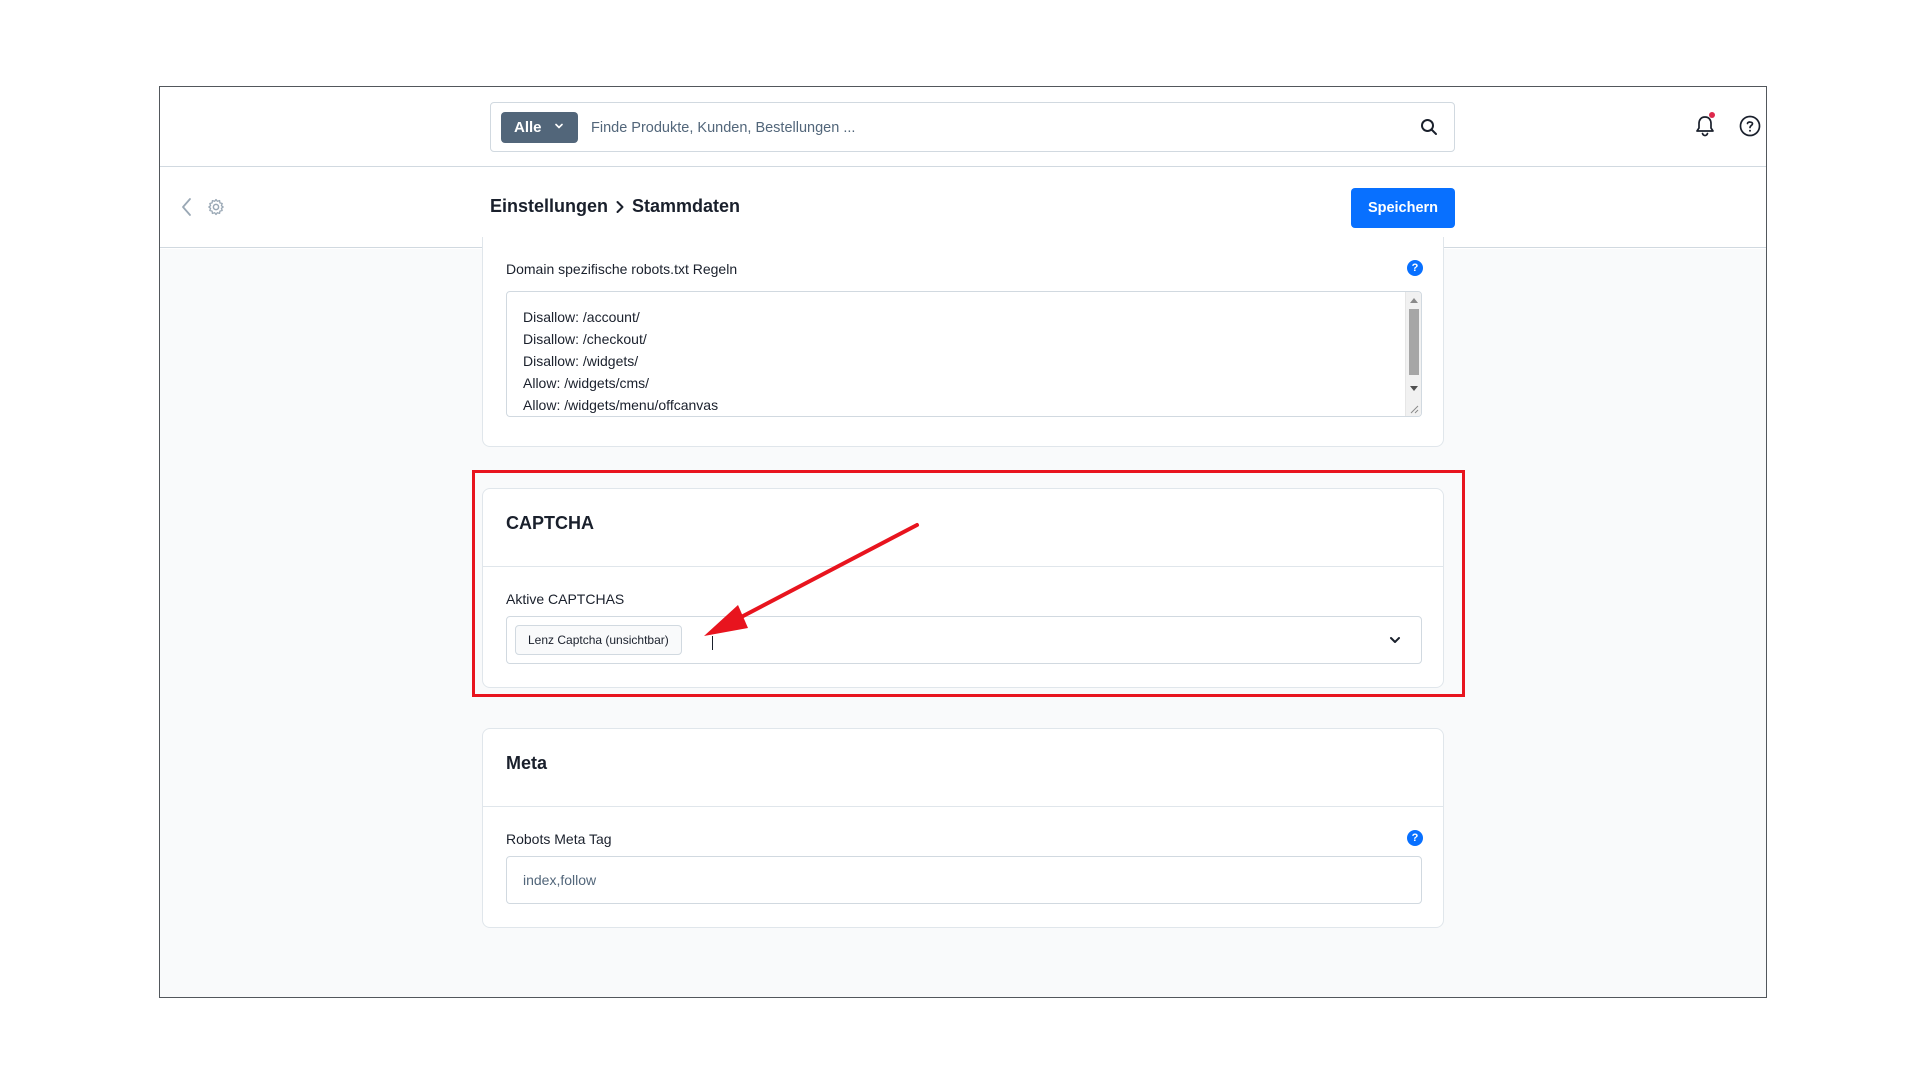 This screenshot has height=1080, width=1920. What do you see at coordinates (1414, 409) in the screenshot?
I see `resize-handle-icon` at bounding box center [1414, 409].